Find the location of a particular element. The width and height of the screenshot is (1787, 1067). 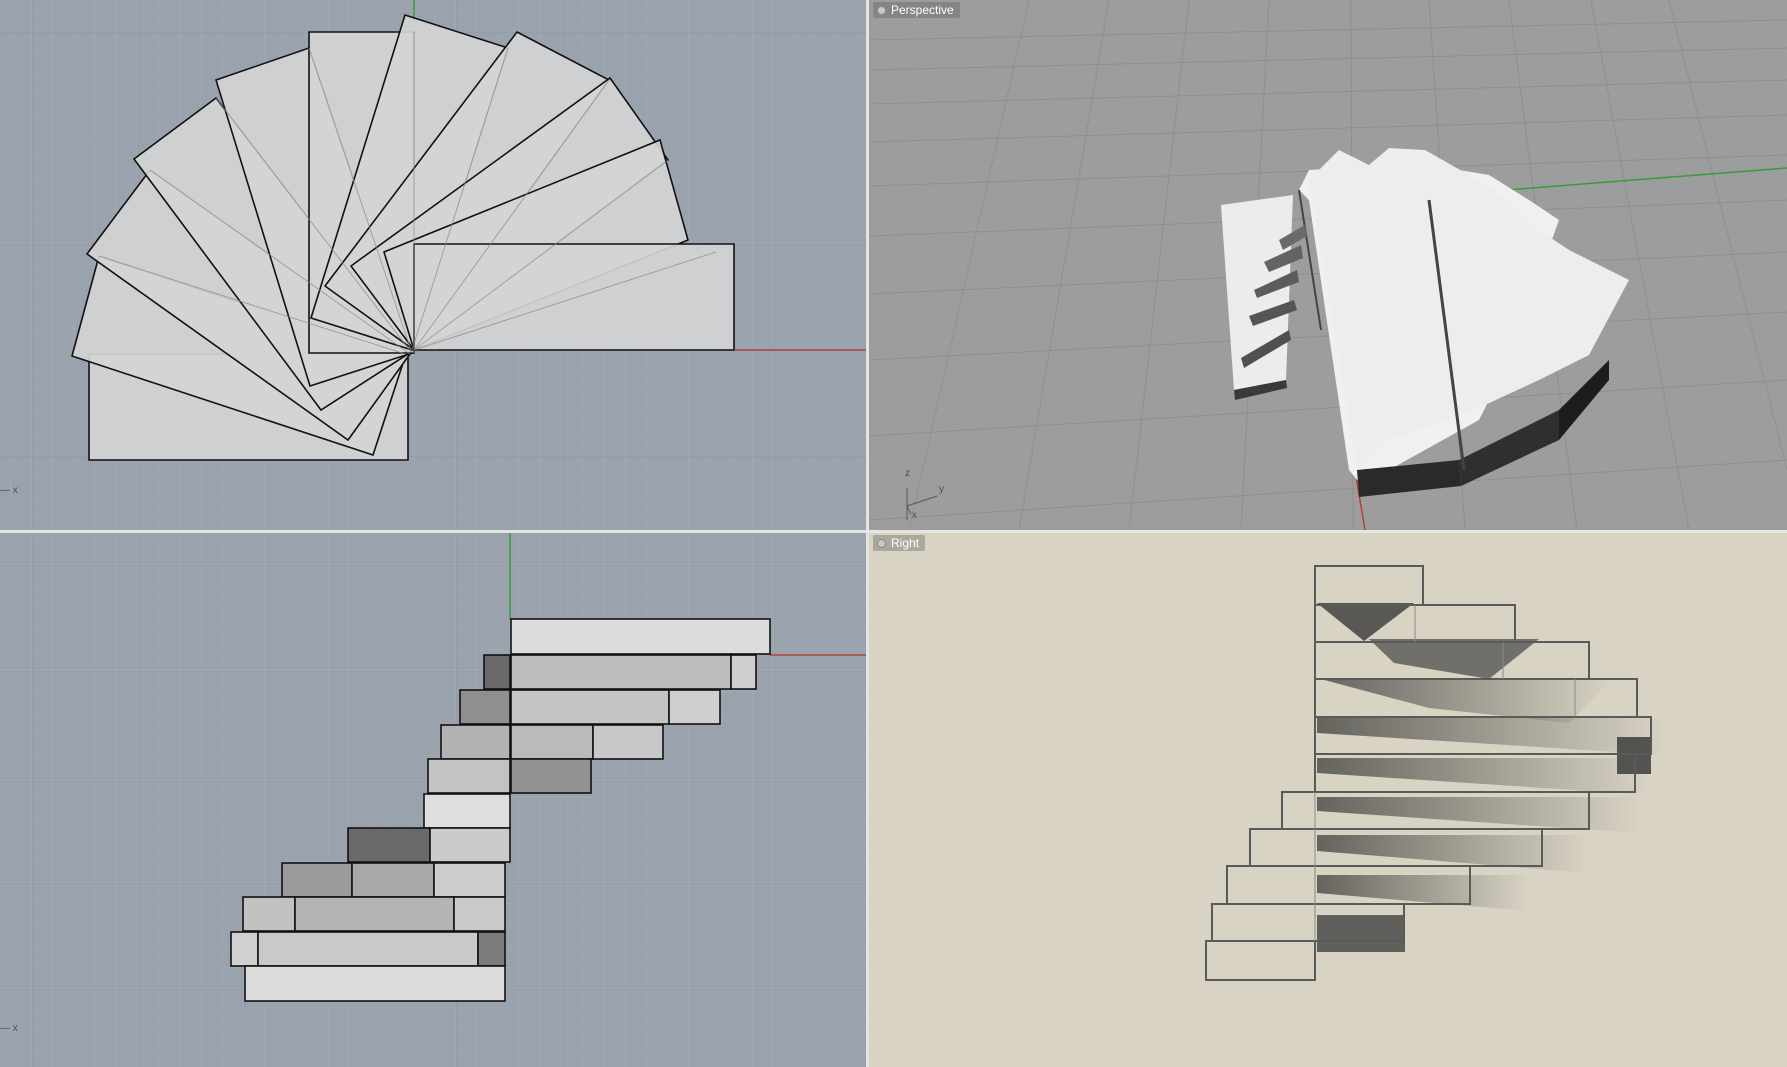

axis-x-label-persp: x is located at coordinates (914, 515).